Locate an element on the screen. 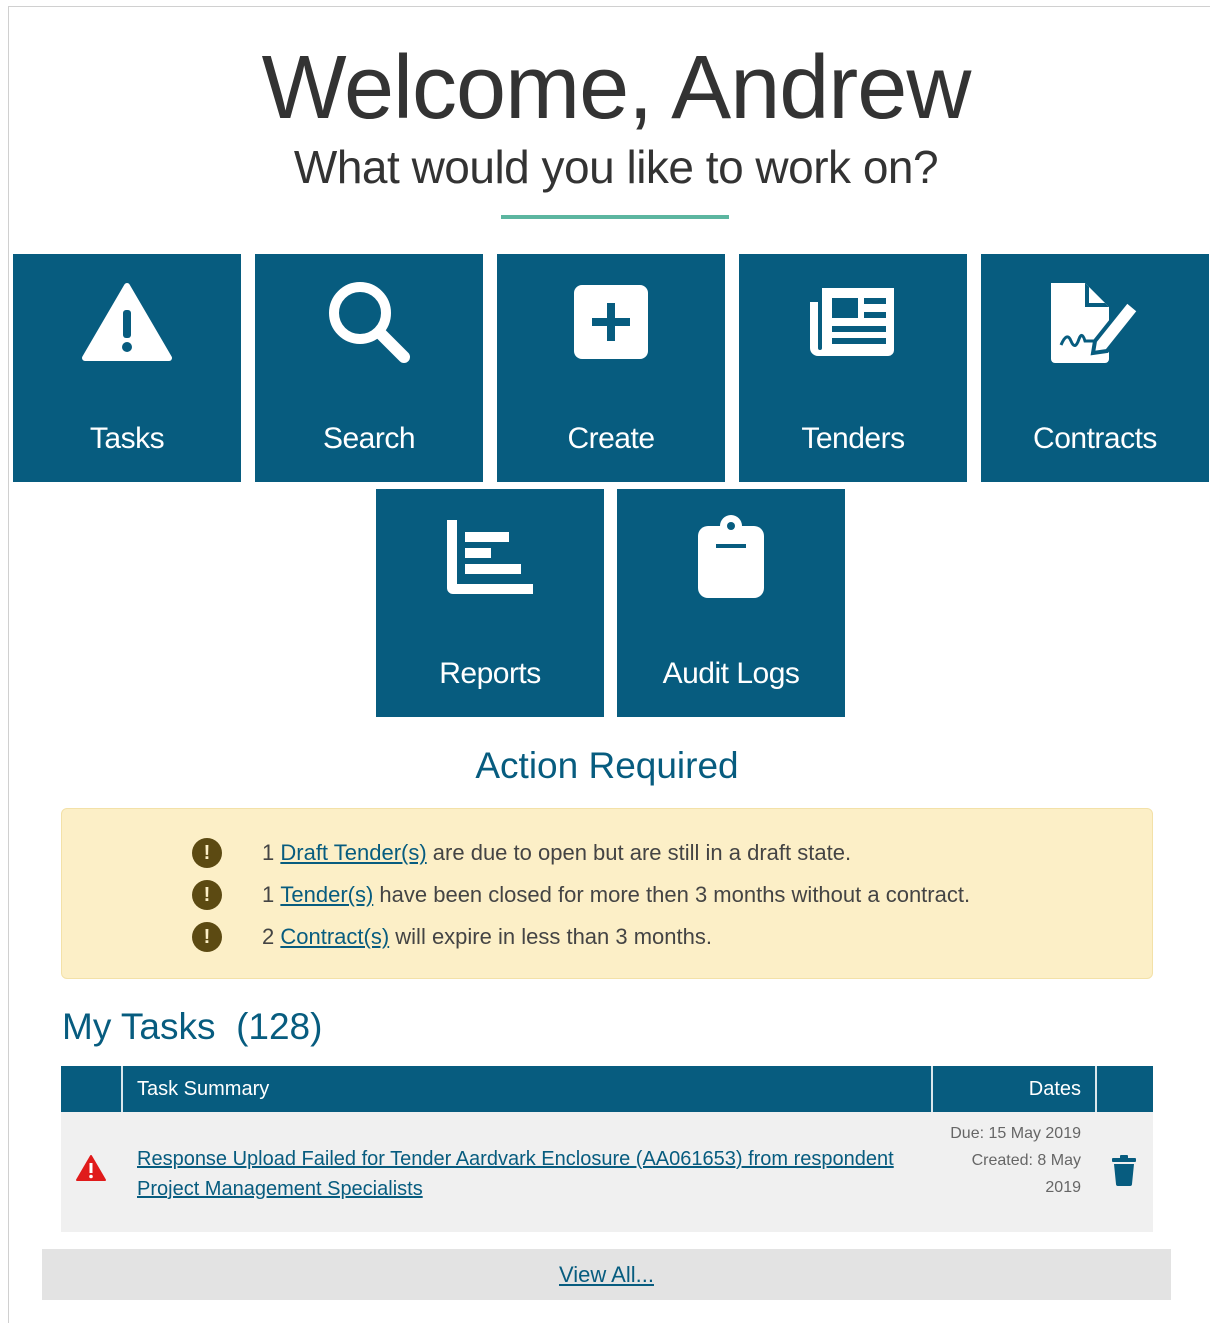 This screenshot has width=1210, height=1323. tile-create: Create is located at coordinates (611, 368).